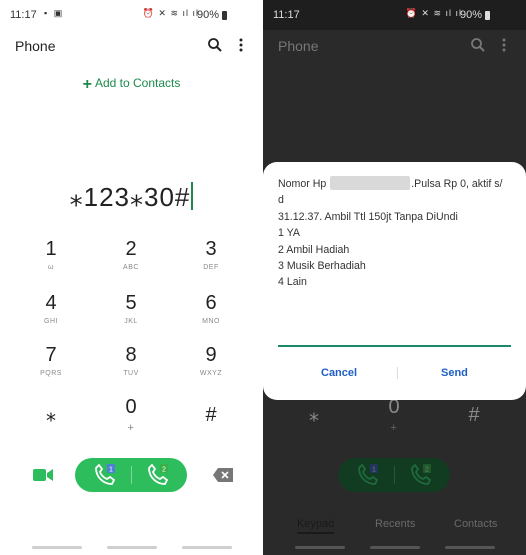 This screenshot has width=526, height=555. I want to click on key-2: 2 ABC, so click(131, 254).